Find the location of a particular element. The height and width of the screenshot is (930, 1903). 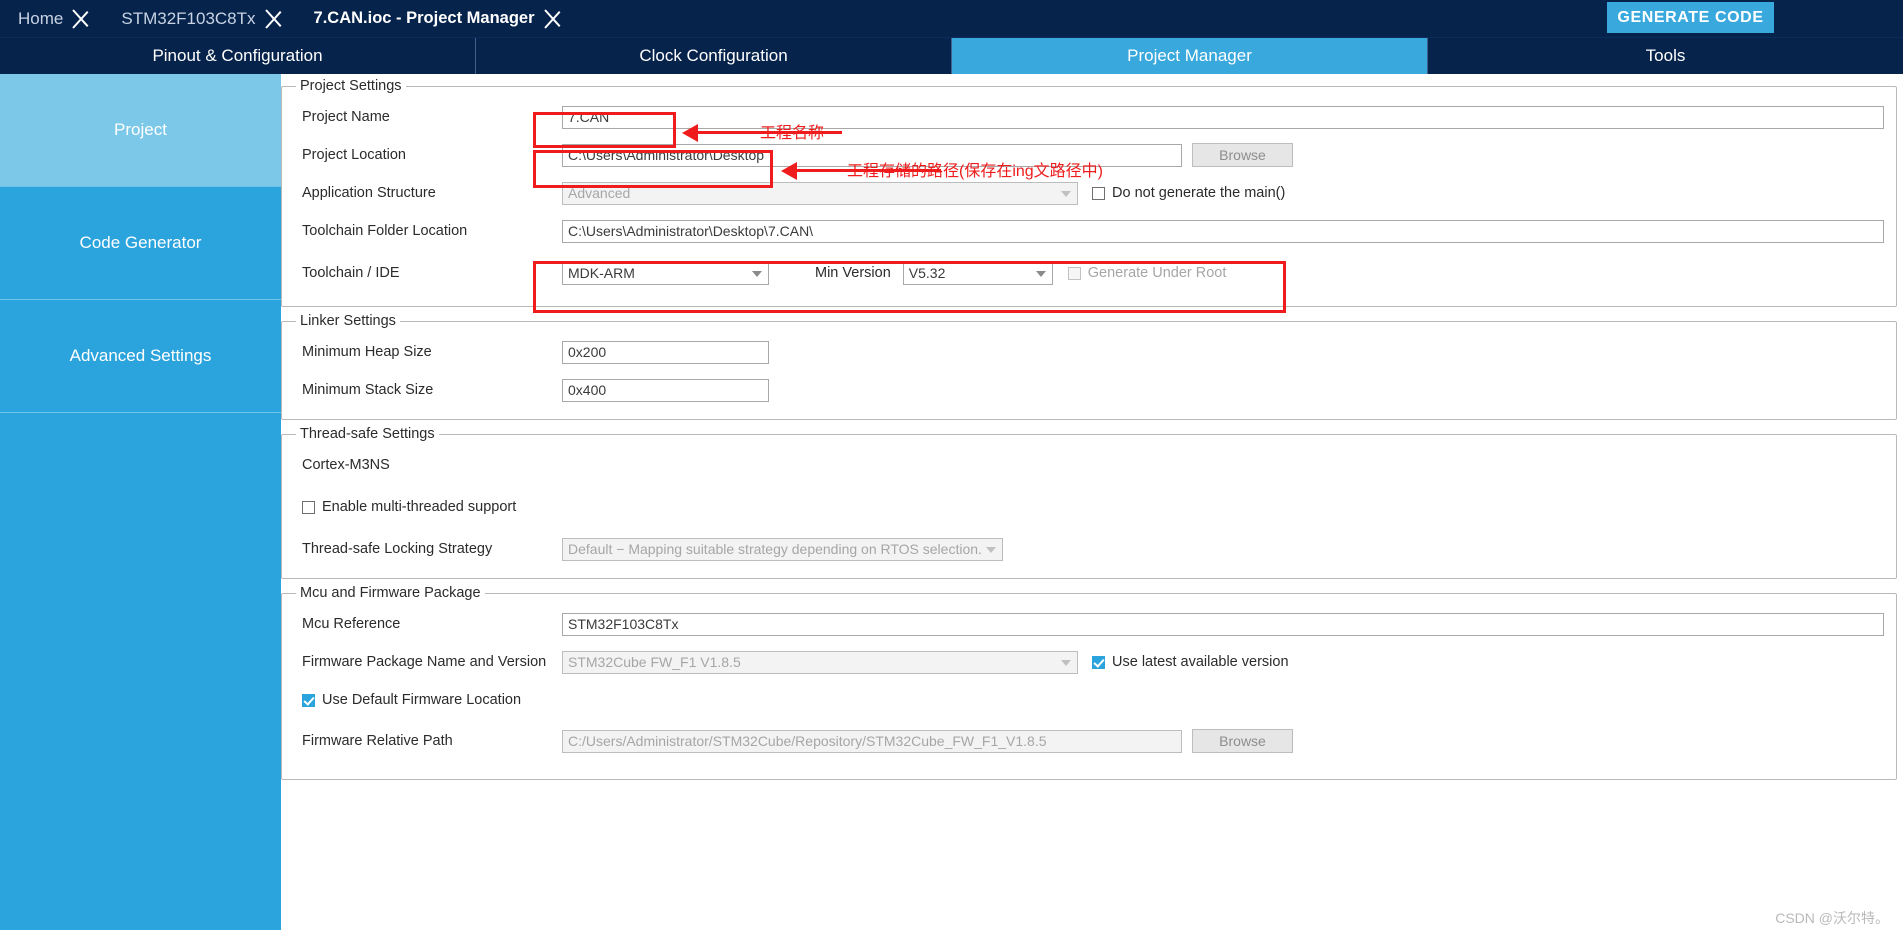

sidebar-item-code-generator: Code Generator is located at coordinates (140, 243).